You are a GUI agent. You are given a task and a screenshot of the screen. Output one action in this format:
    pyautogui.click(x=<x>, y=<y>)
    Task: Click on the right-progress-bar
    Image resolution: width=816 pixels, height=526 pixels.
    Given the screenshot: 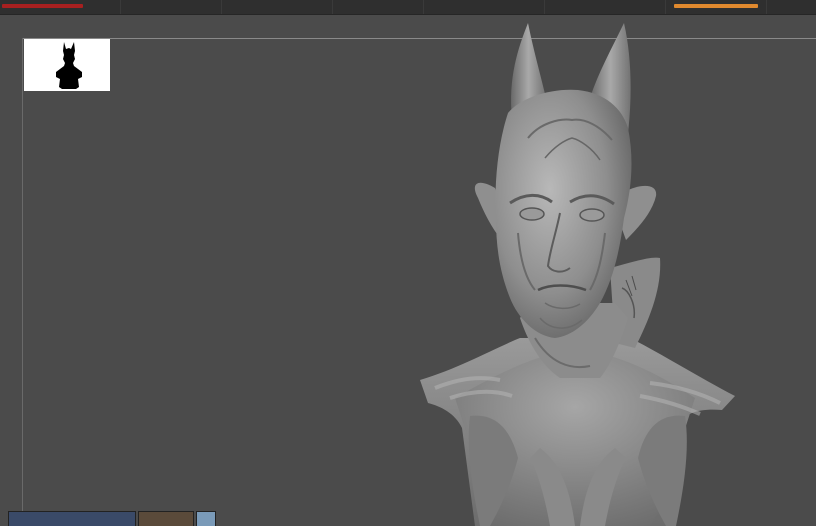 What is the action you would take?
    pyautogui.click(x=716, y=6)
    